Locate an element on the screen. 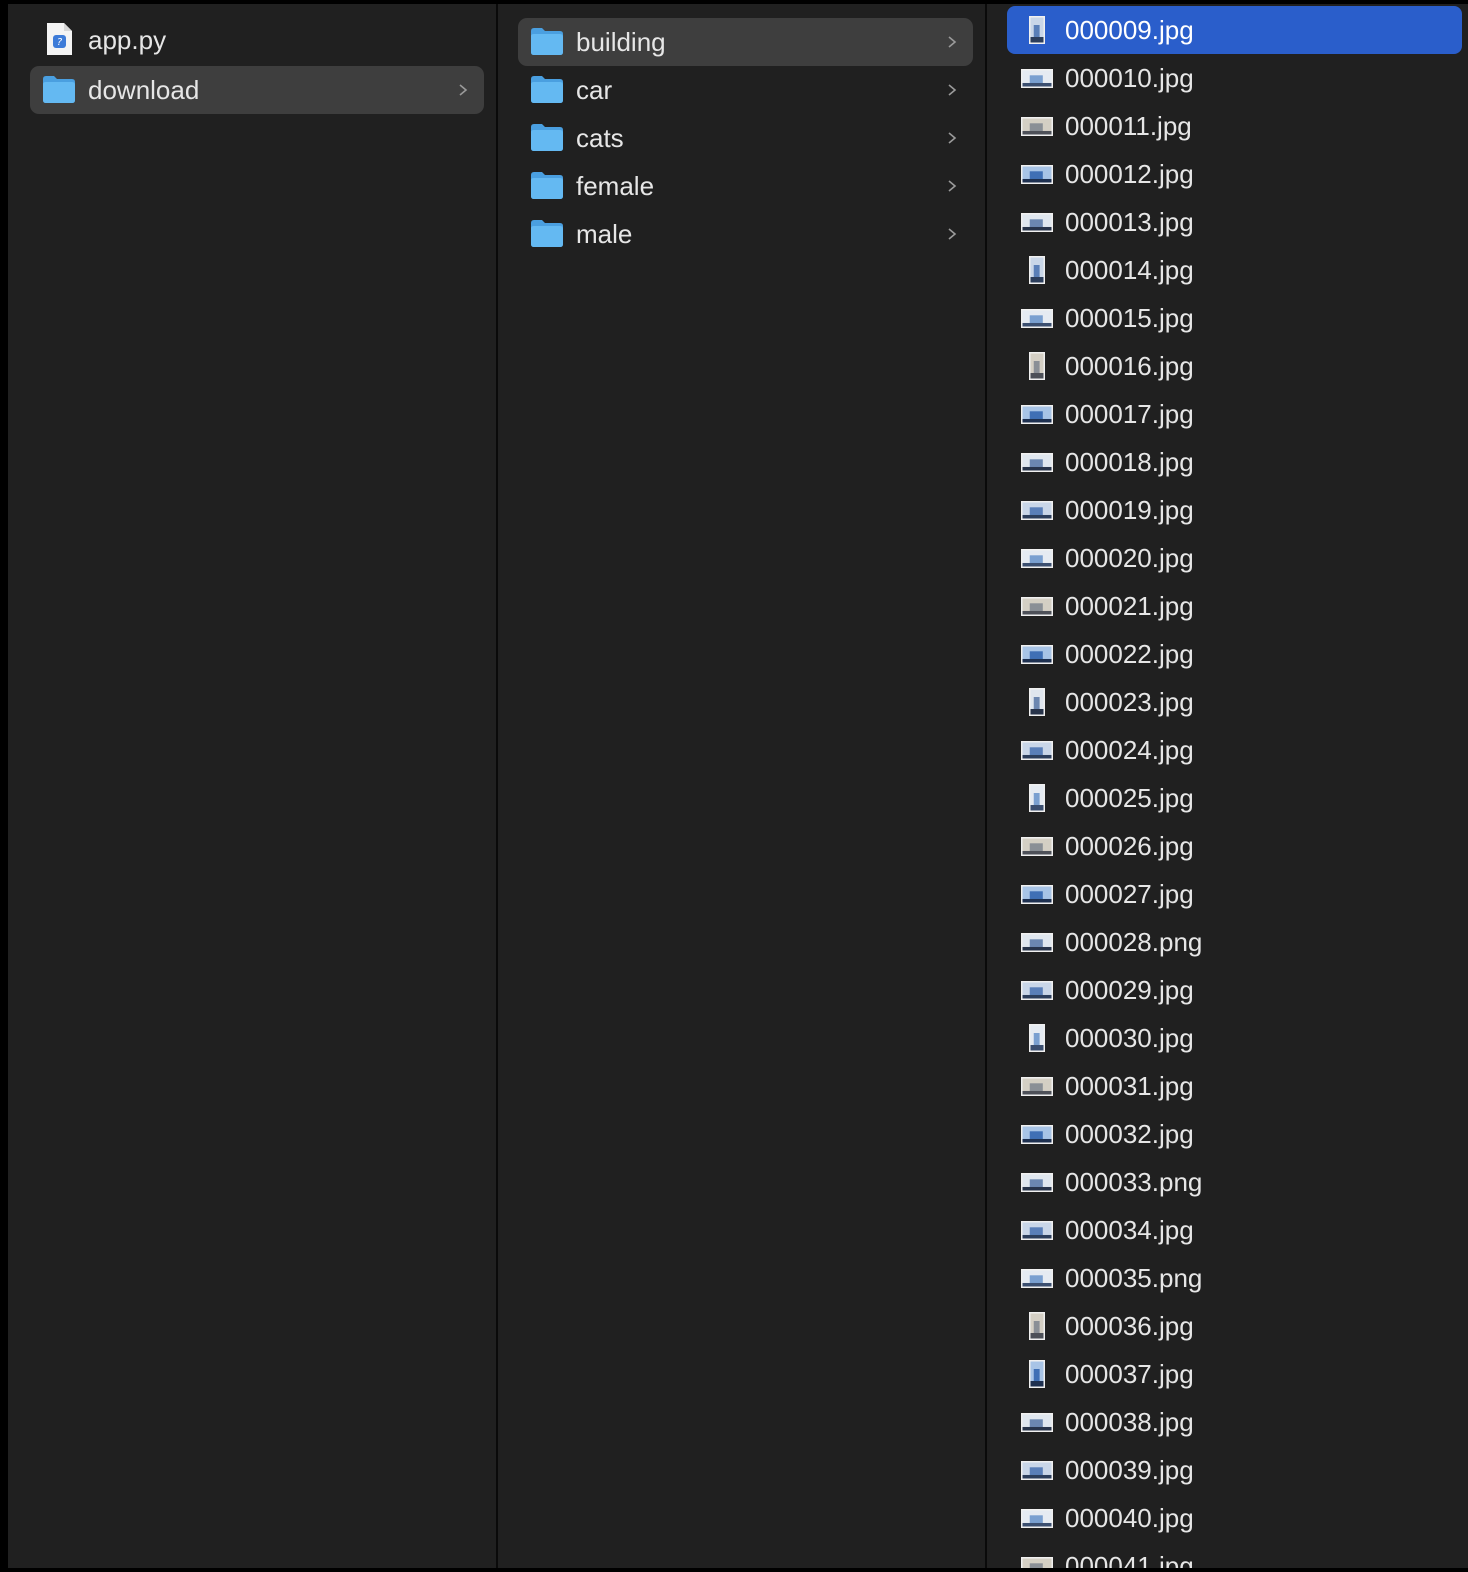 The image size is (1468, 1572). item-label: female is located at coordinates (615, 186).